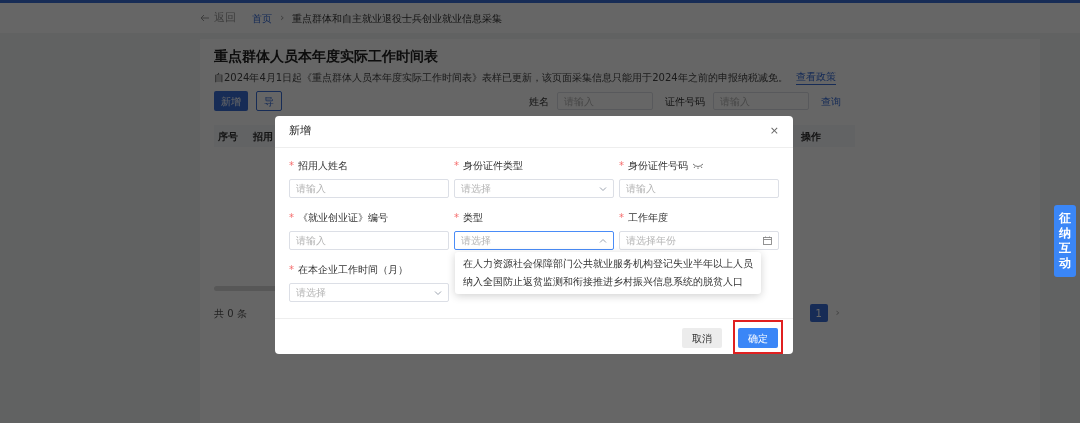 The width and height of the screenshot is (1080, 423). I want to click on policy-link: 查看政策, so click(815, 77).